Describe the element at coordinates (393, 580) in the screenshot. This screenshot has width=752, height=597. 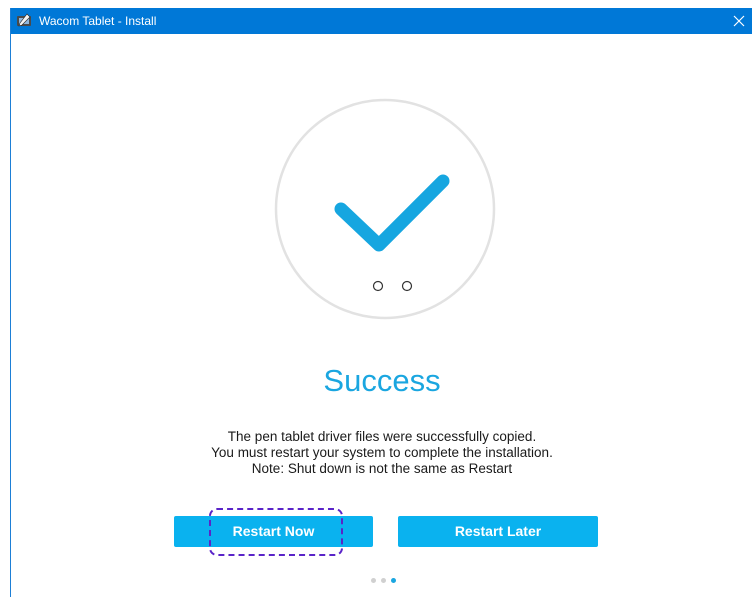
I see `page-dot-3-active` at that location.